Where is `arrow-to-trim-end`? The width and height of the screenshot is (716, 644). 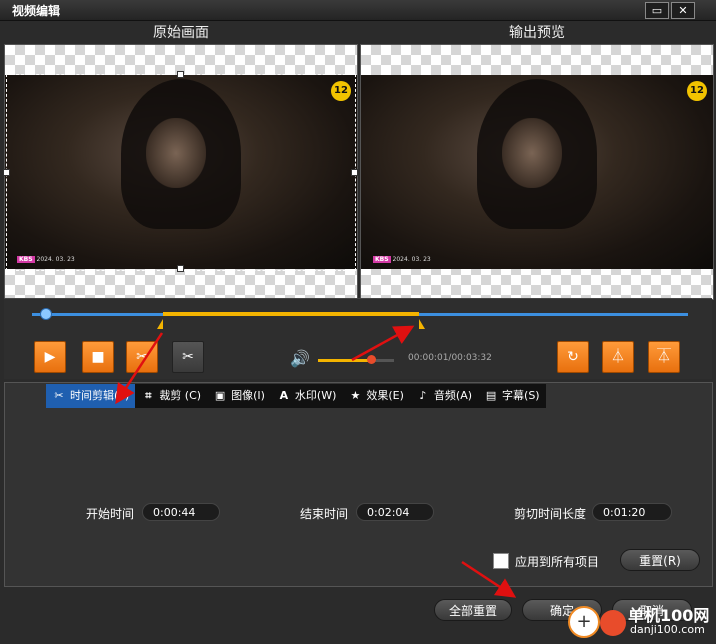 arrow-to-trim-end is located at coordinates (383, 343).